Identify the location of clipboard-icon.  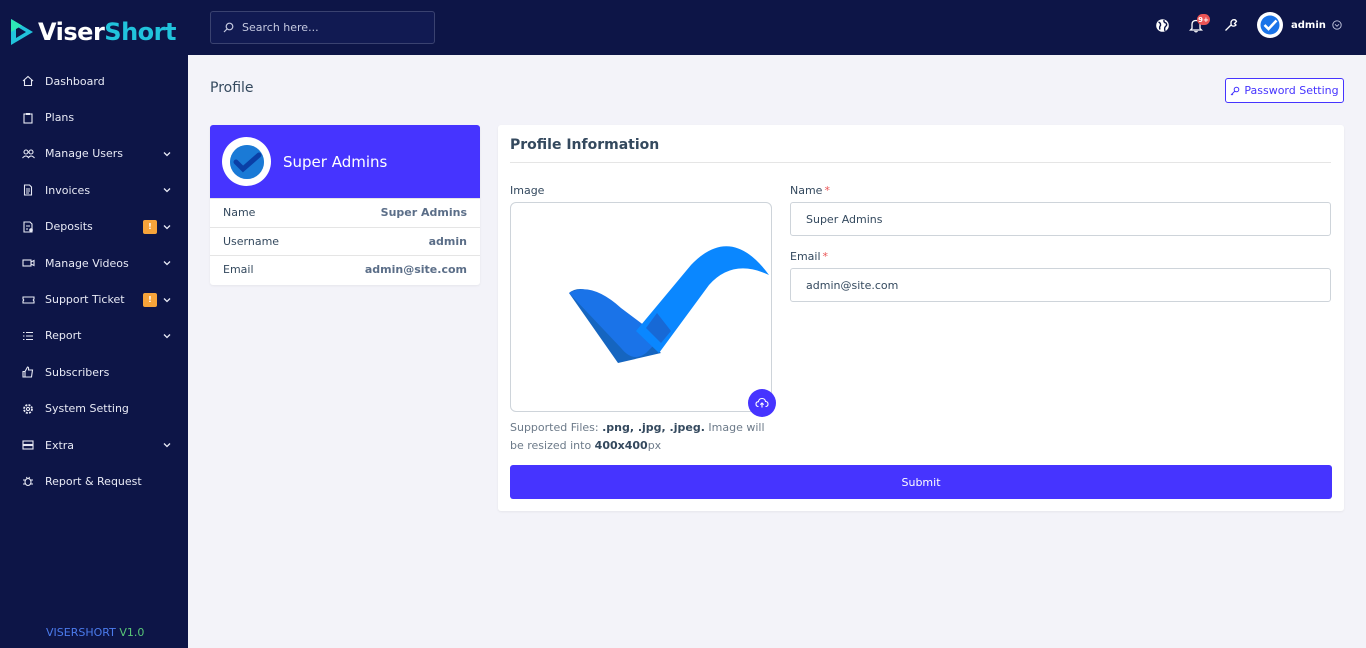
(28, 118).